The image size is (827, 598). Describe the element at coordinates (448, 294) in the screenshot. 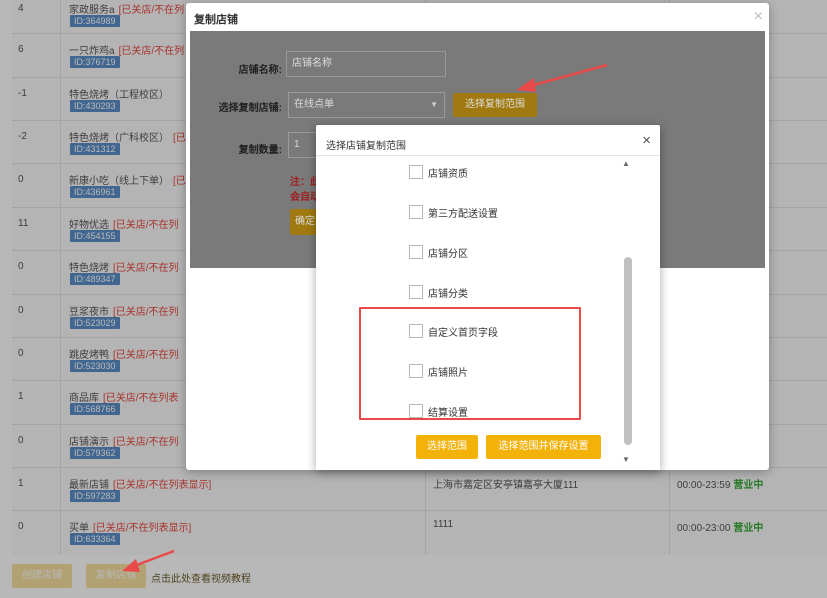

I see `option-label: 店铺分类` at that location.